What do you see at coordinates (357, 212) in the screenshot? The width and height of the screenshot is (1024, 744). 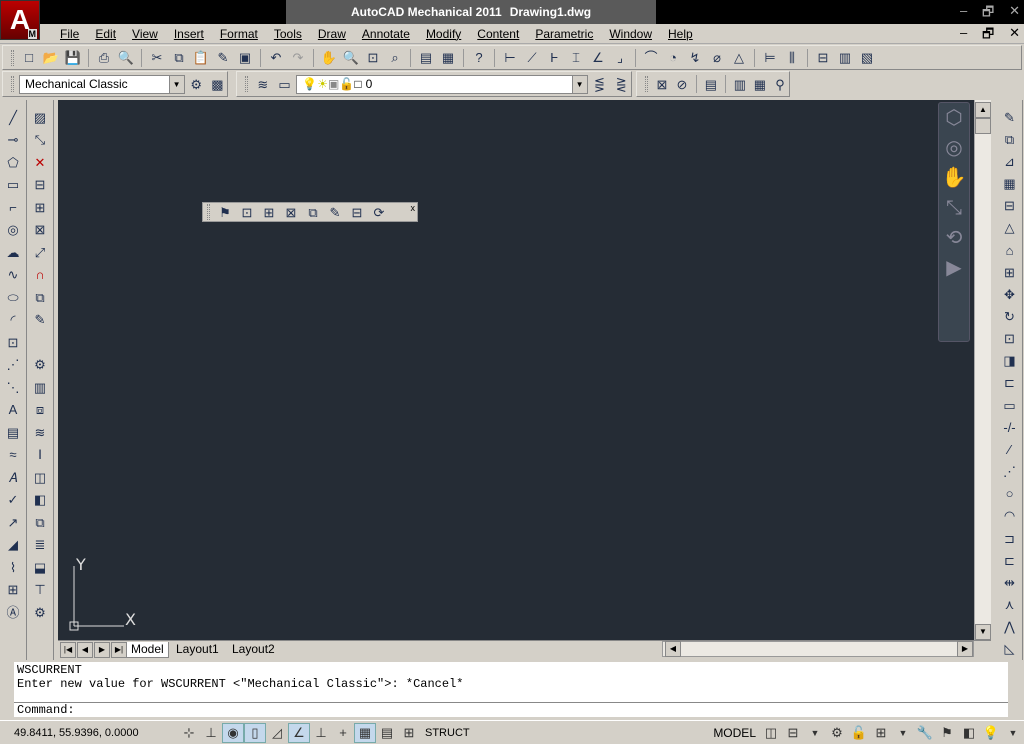 I see `view-attach-icon: ⊟` at bounding box center [357, 212].